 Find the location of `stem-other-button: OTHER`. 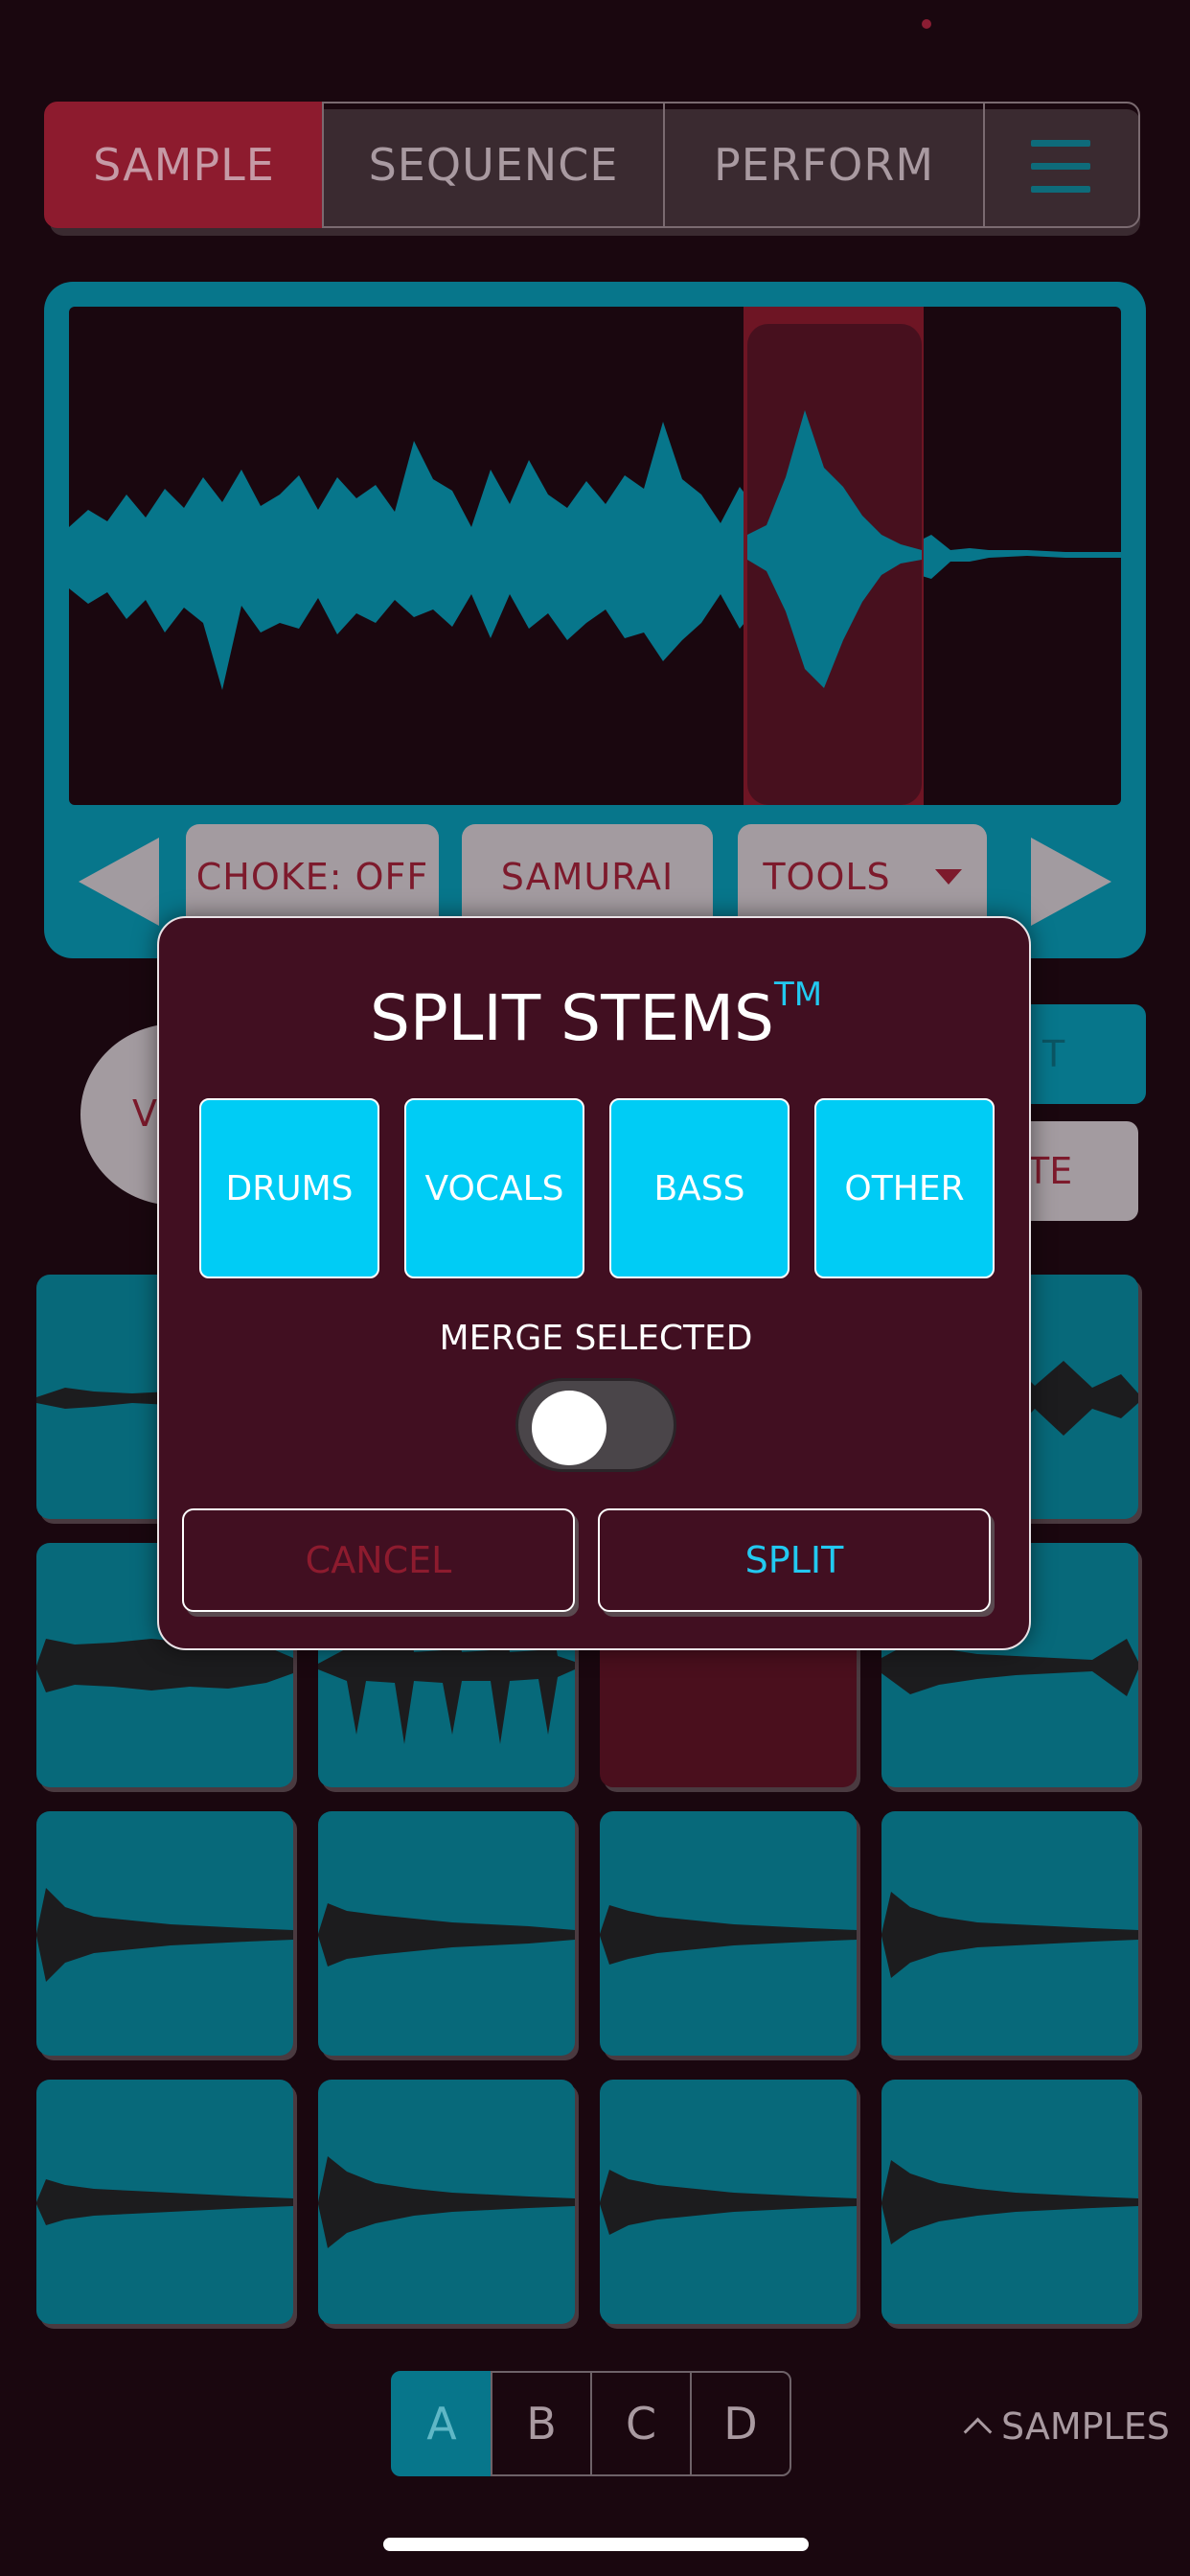

stem-other-button: OTHER is located at coordinates (905, 1188).